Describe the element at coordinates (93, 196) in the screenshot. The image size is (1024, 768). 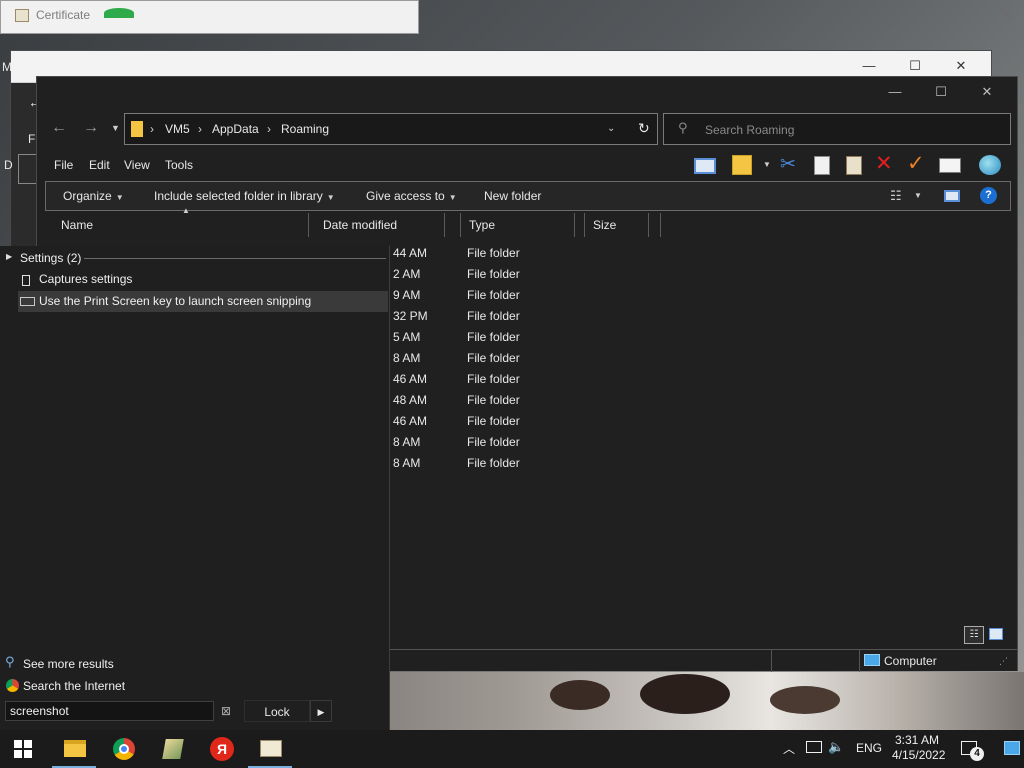
I see `organize-button: Organize ▼` at that location.